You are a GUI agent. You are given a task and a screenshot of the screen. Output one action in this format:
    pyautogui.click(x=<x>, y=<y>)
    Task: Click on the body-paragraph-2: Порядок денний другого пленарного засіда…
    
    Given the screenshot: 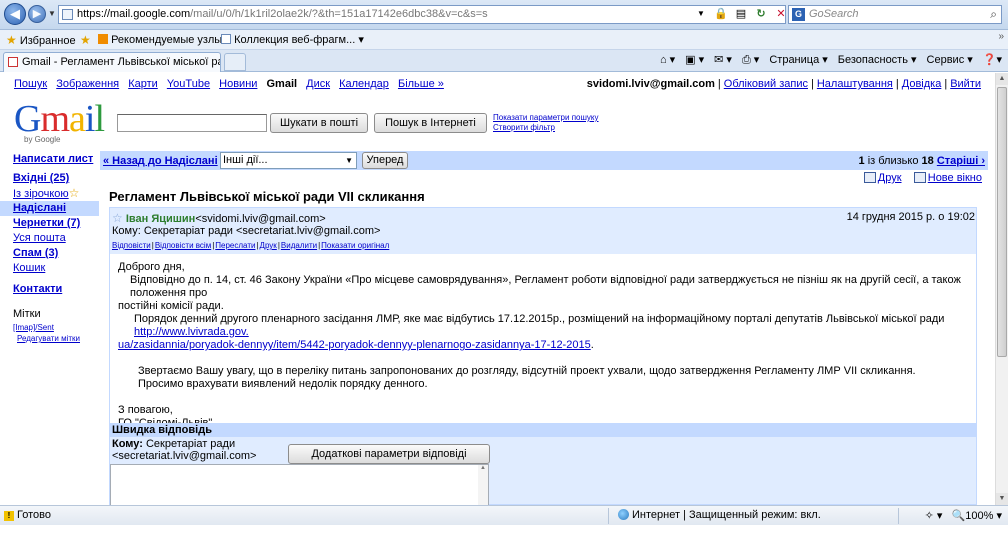 What is the action you would take?
    pyautogui.click(x=539, y=325)
    